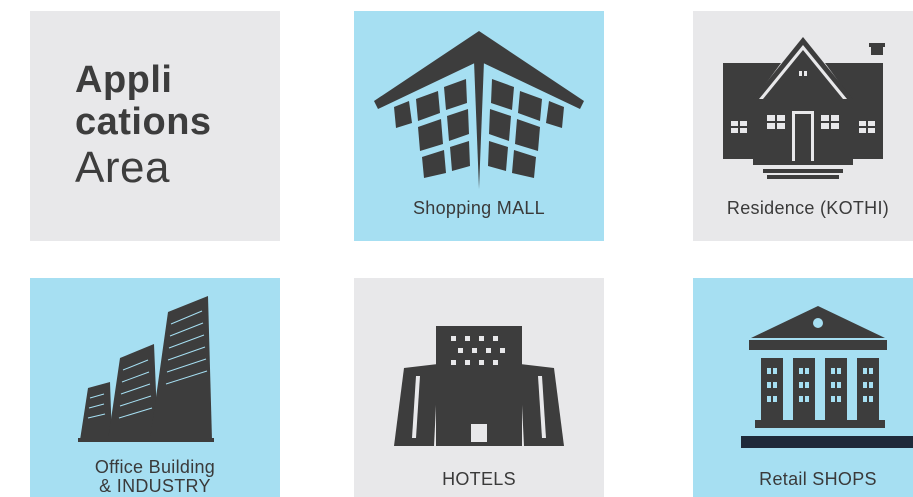 This screenshot has height=497, width=913. Describe the element at coordinates (122, 167) in the screenshot. I see `title-line-3: Area` at that location.